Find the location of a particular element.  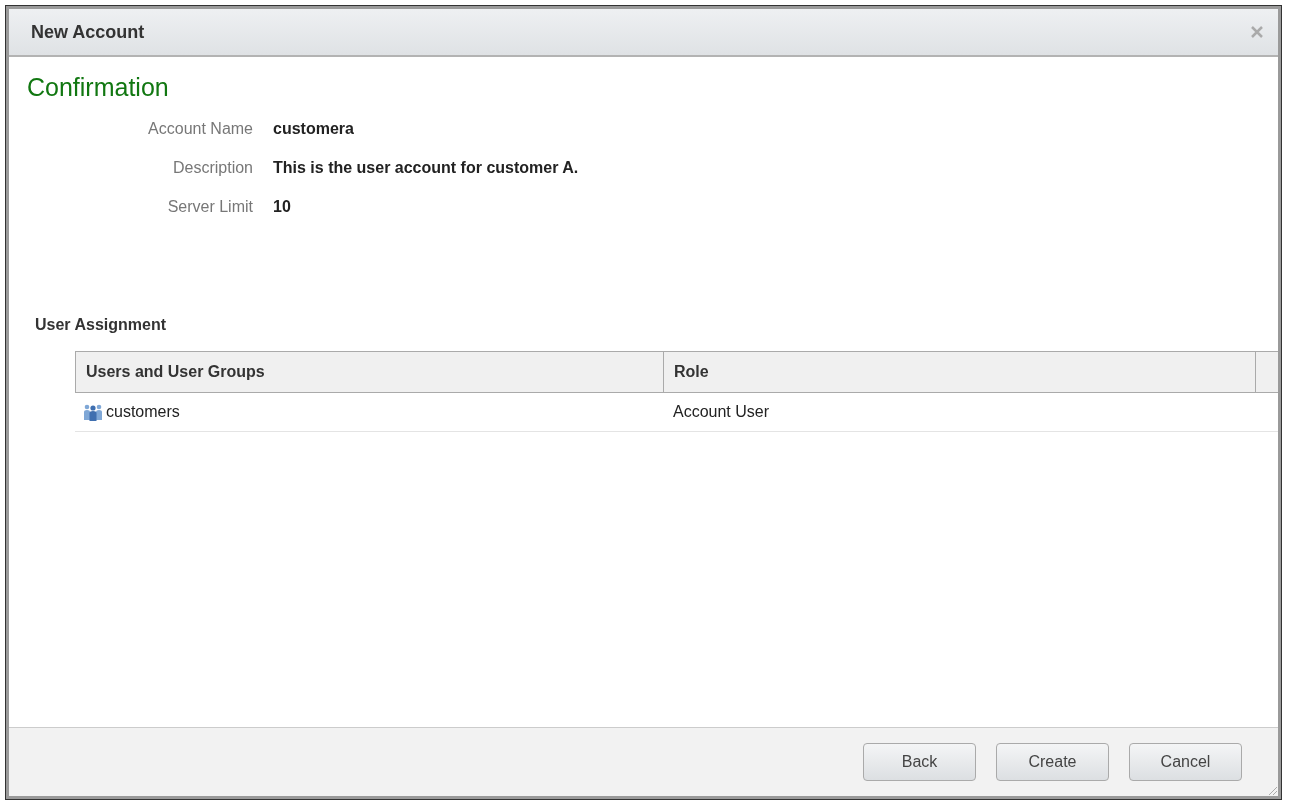

resize-grip-icon is located at coordinates (1272, 790).